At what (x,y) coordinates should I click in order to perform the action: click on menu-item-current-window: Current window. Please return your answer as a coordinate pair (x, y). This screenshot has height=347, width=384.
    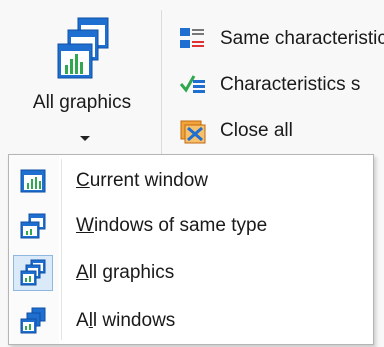
    Looking at the image, I should click on (191, 181).